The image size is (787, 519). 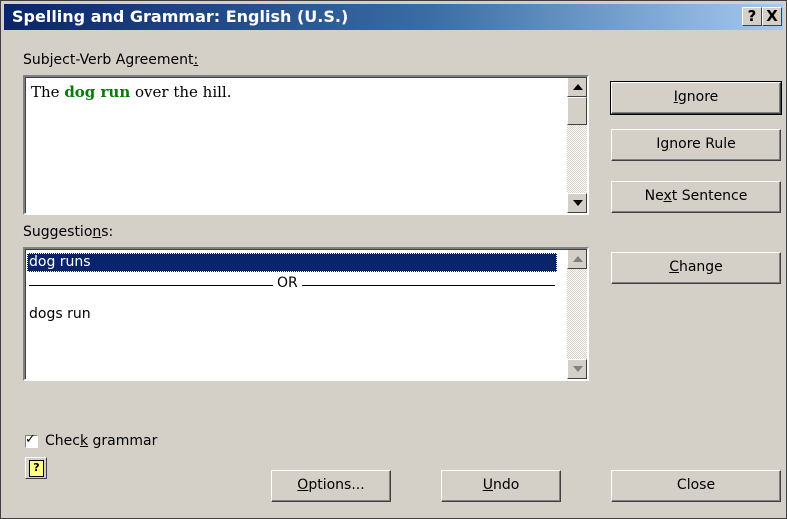 I want to click on check-grammar-checkbox: ✓, so click(x=31, y=440).